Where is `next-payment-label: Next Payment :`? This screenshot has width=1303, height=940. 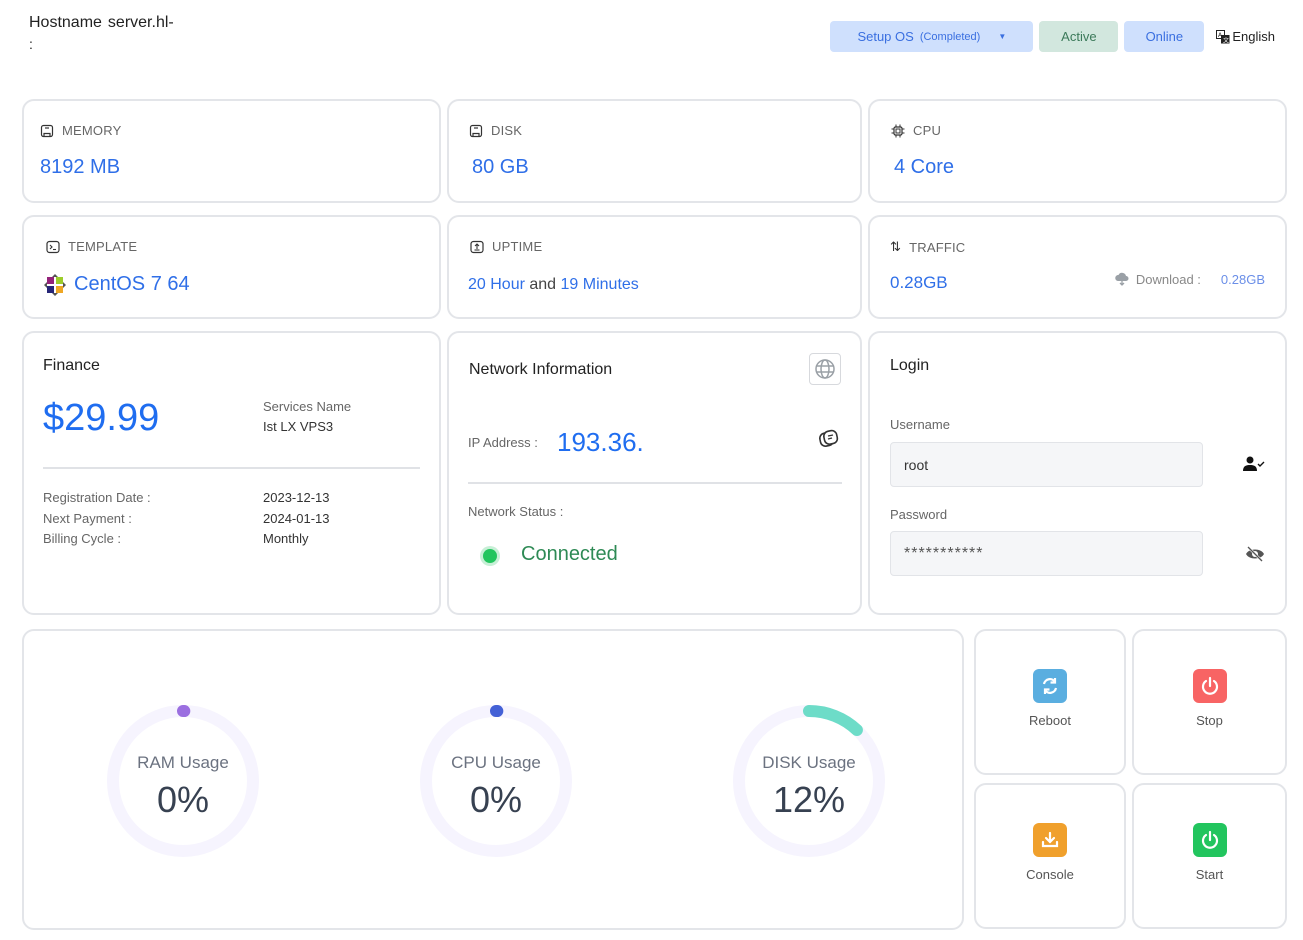 next-payment-label: Next Payment : is located at coordinates (87, 518).